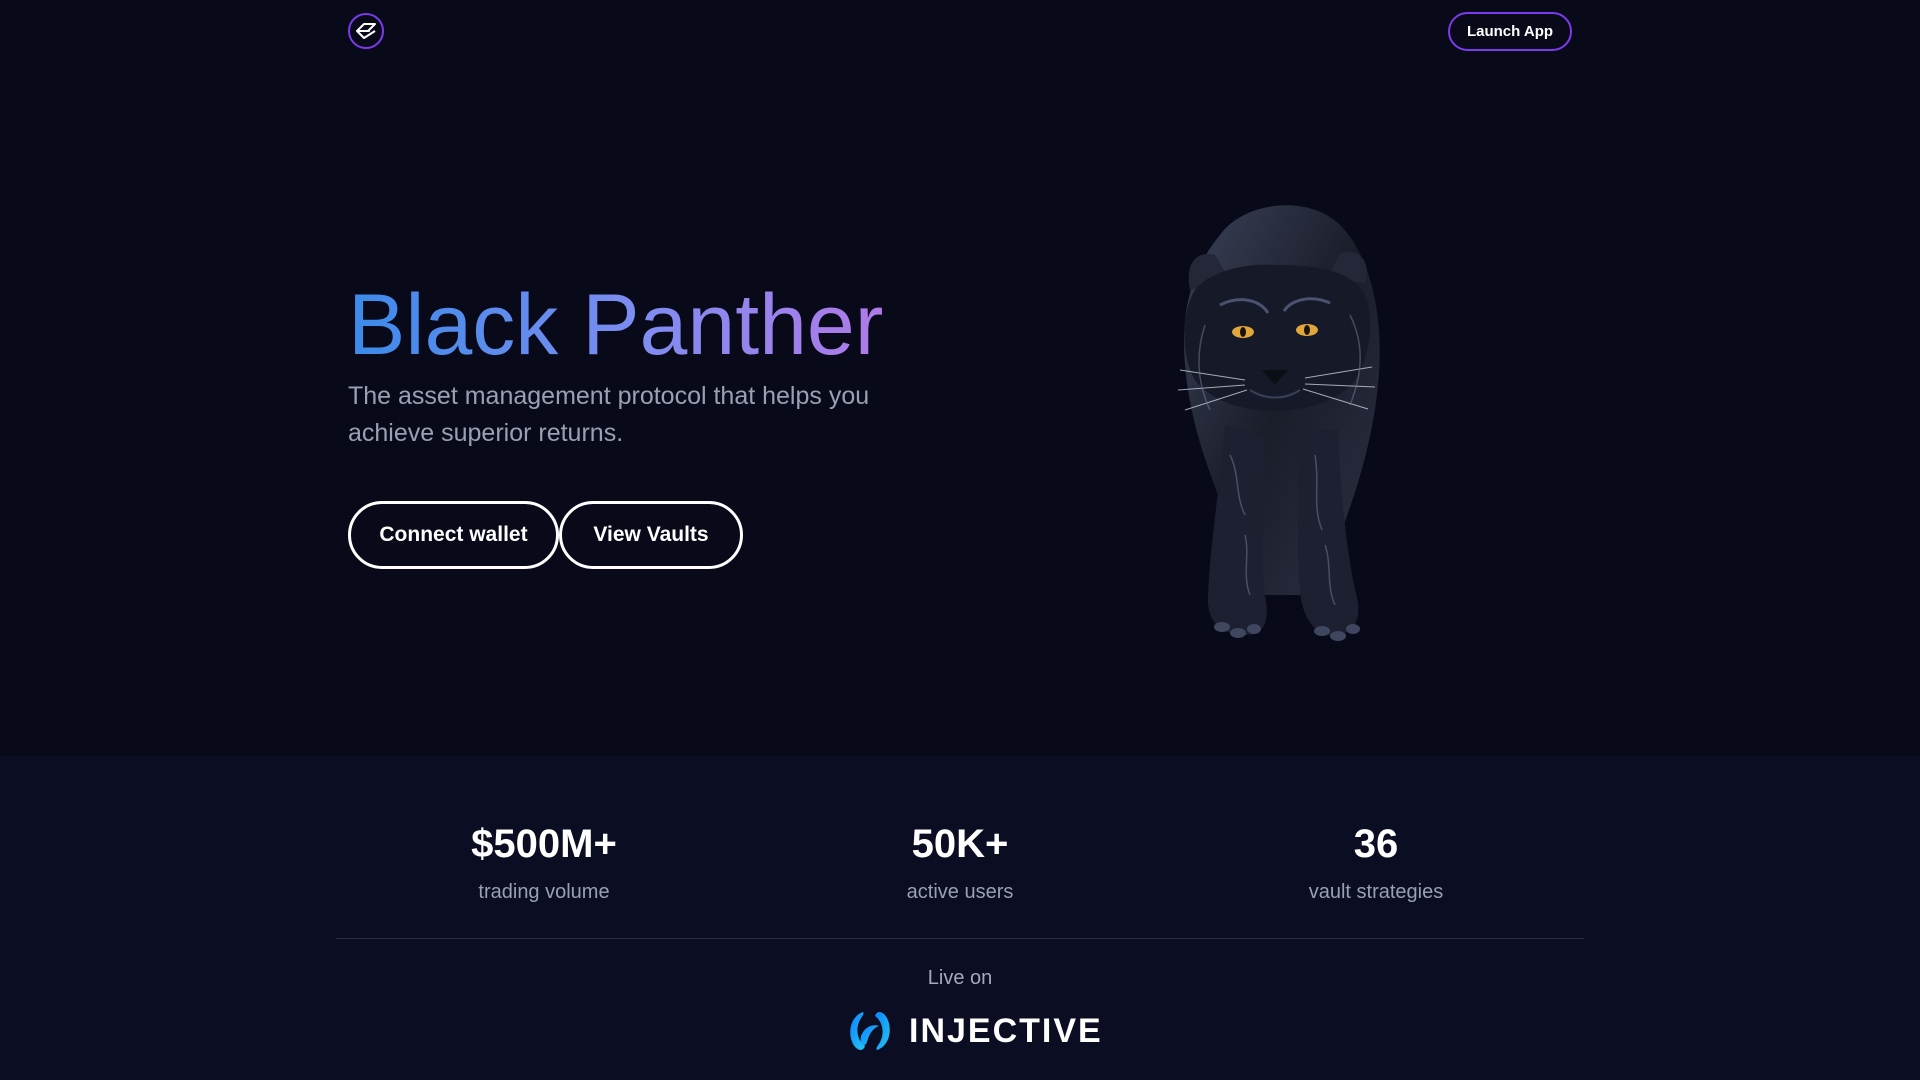 Image resolution: width=1920 pixels, height=1080 pixels. Describe the element at coordinates (544, 892) in the screenshot. I see `stat-label: trading volume` at that location.